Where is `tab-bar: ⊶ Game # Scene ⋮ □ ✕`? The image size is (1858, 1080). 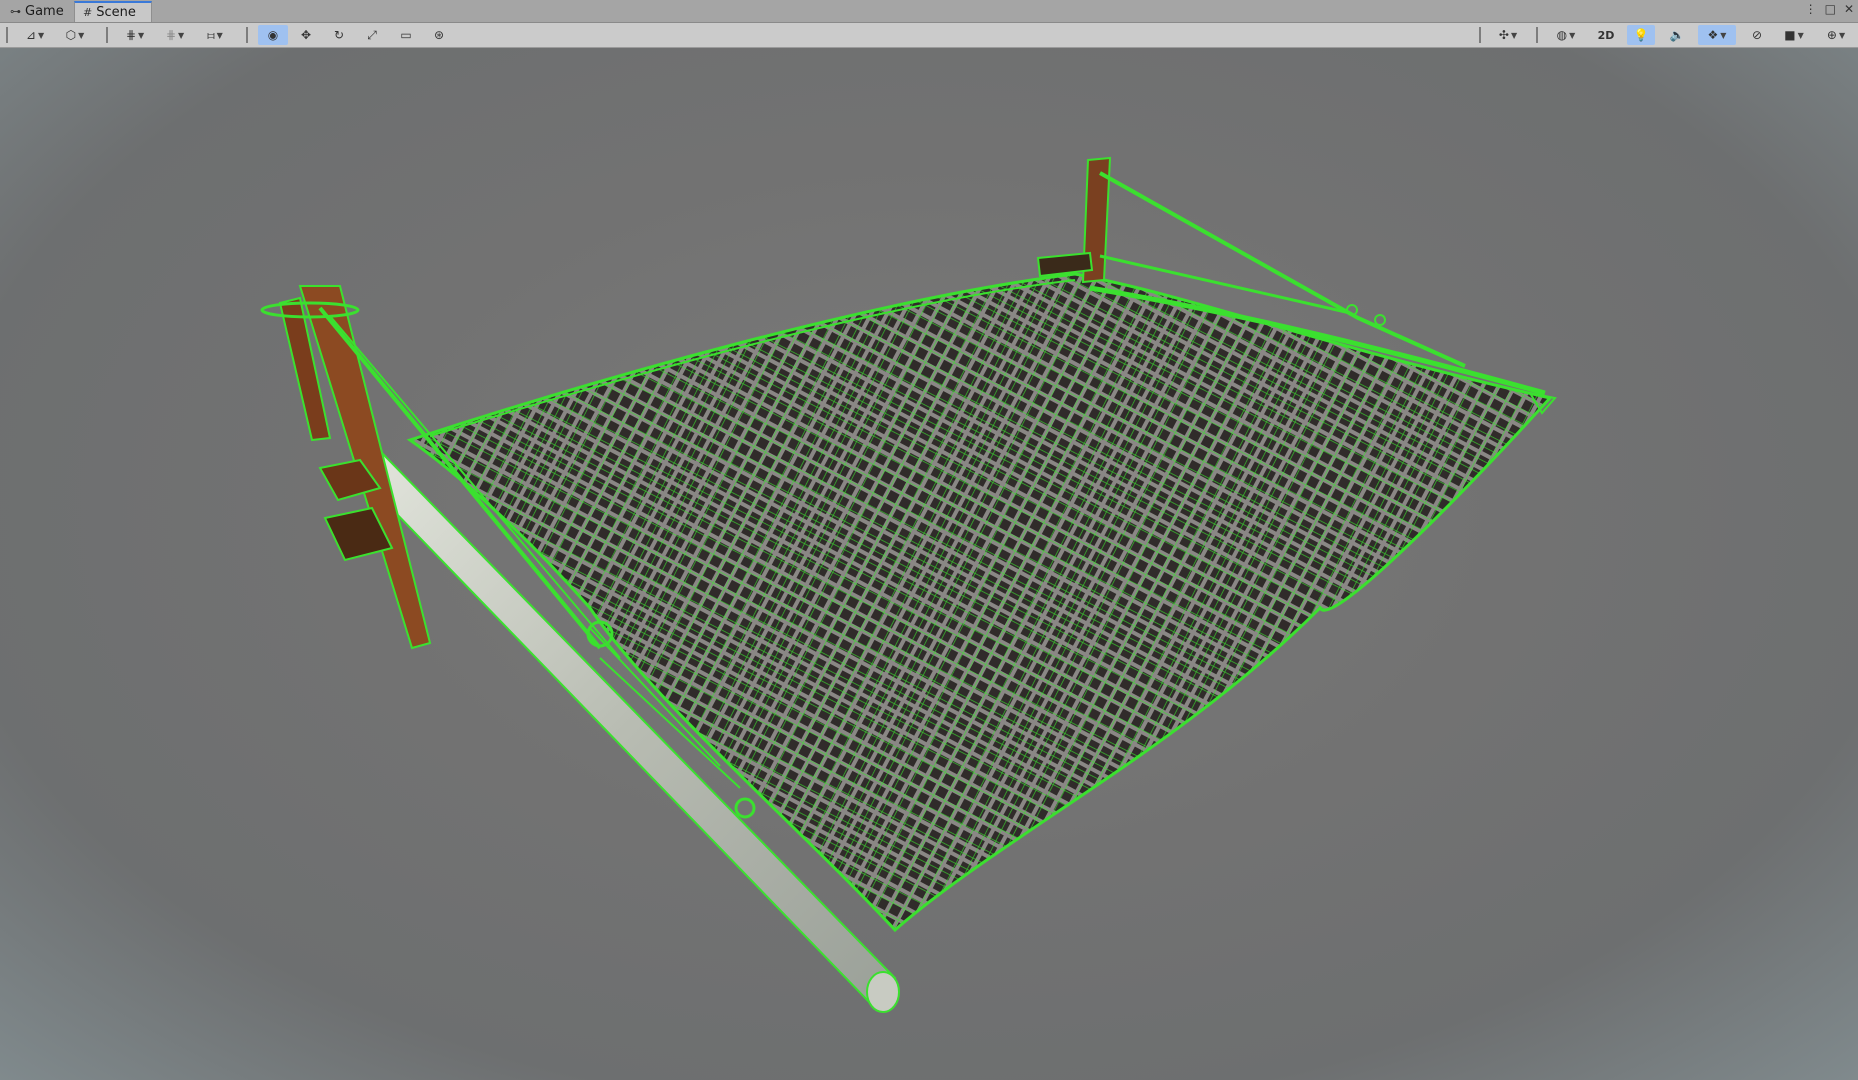 tab-bar: ⊶ Game # Scene ⋮ □ ✕ is located at coordinates (929, 11).